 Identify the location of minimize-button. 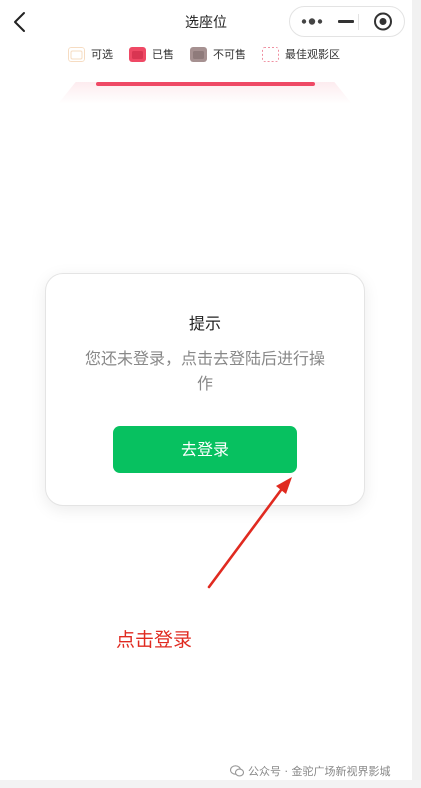
(346, 21).